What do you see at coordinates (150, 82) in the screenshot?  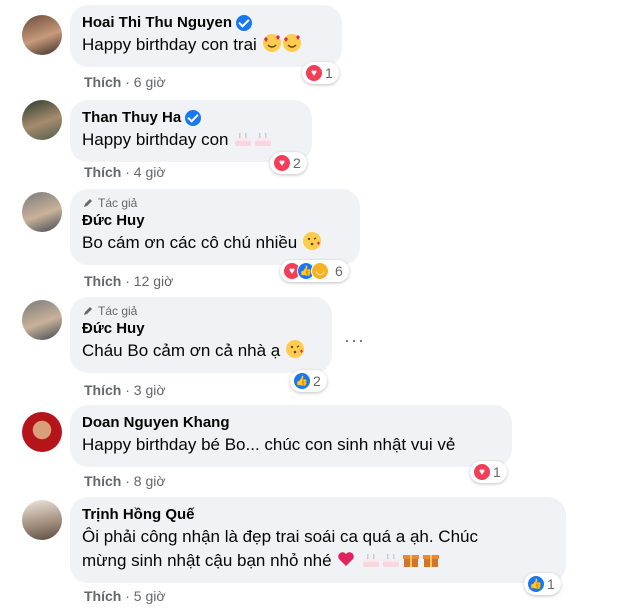 I see `timestamp: 6 giờ` at bounding box center [150, 82].